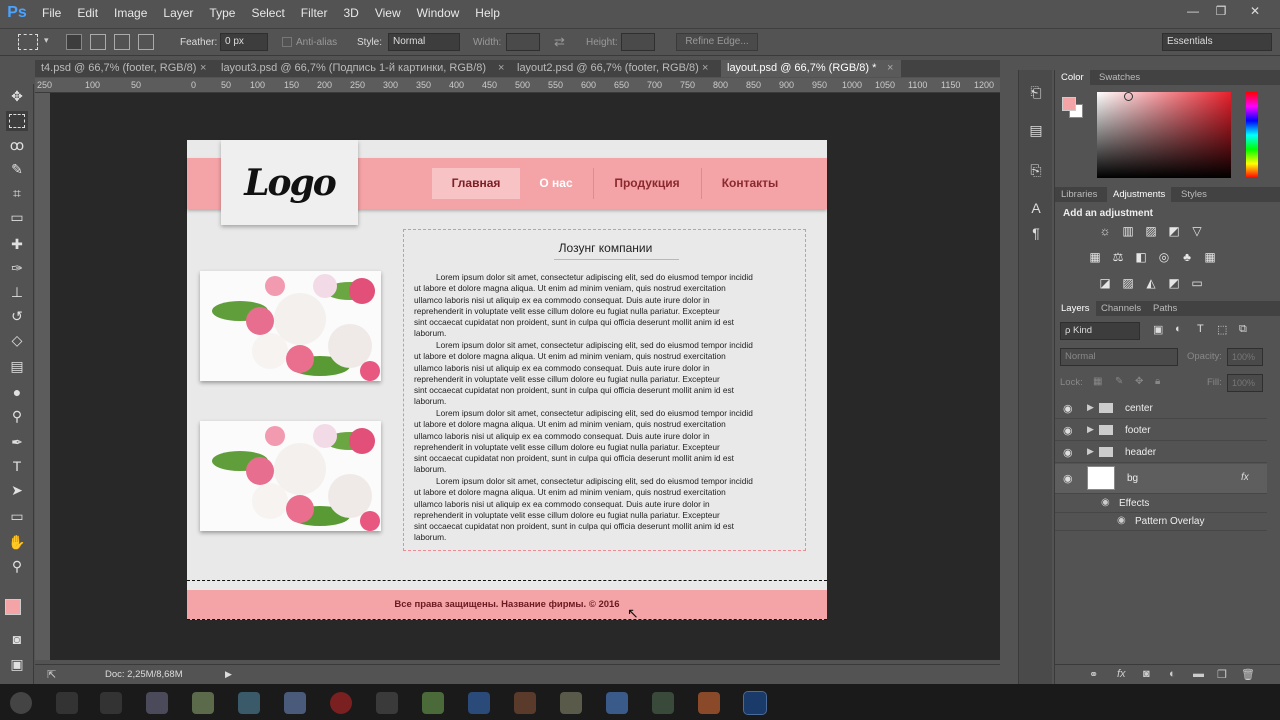 Image resolution: width=1280 pixels, height=720 pixels. What do you see at coordinates (1072, 77) in the screenshot?
I see `tab-color: Color` at bounding box center [1072, 77].